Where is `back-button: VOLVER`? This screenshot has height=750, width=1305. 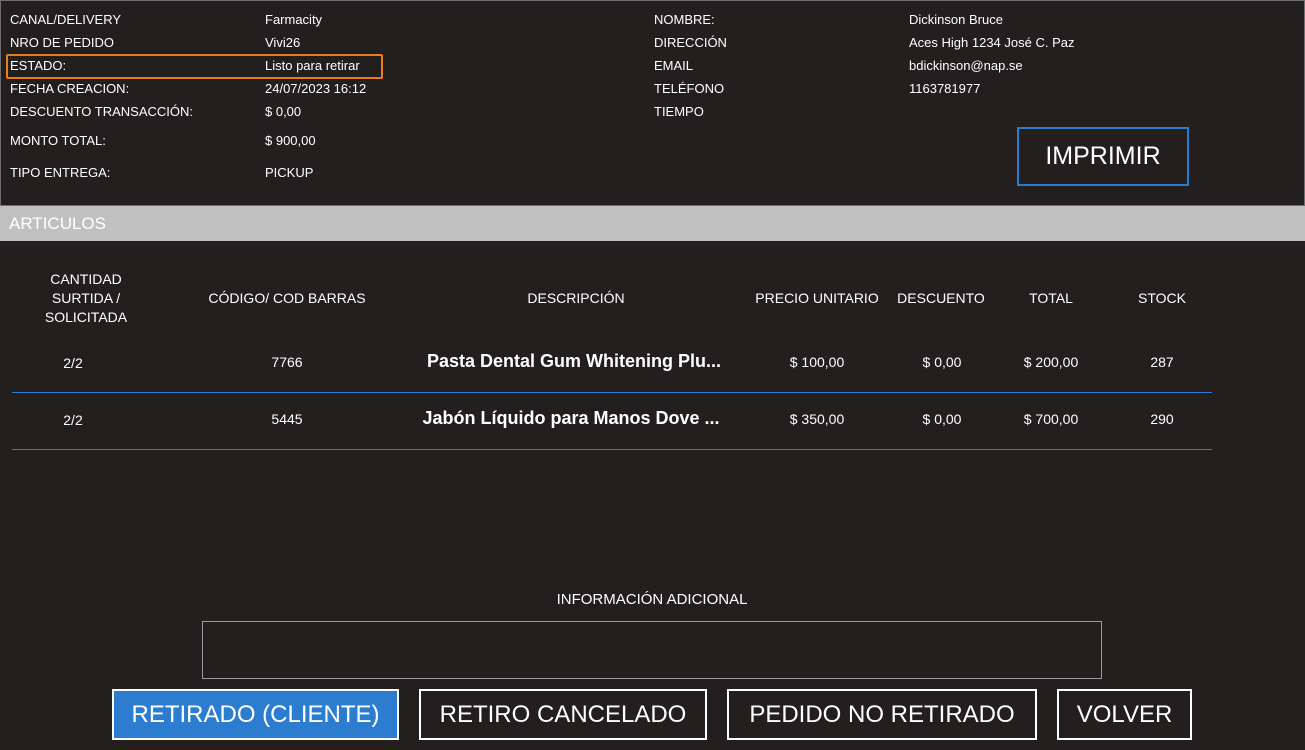 back-button: VOLVER is located at coordinates (1124, 714).